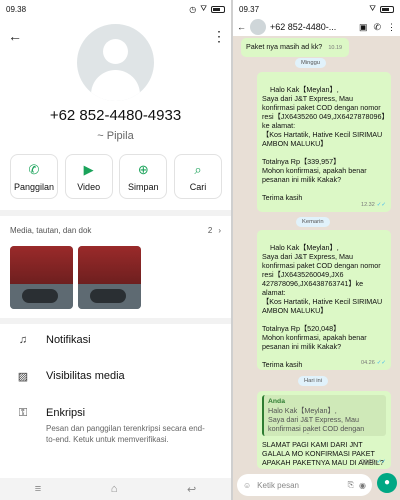 This screenshot has width=400, height=500. I want to click on media-visibility-row: ▨ Visibilitas media, so click(115, 376).